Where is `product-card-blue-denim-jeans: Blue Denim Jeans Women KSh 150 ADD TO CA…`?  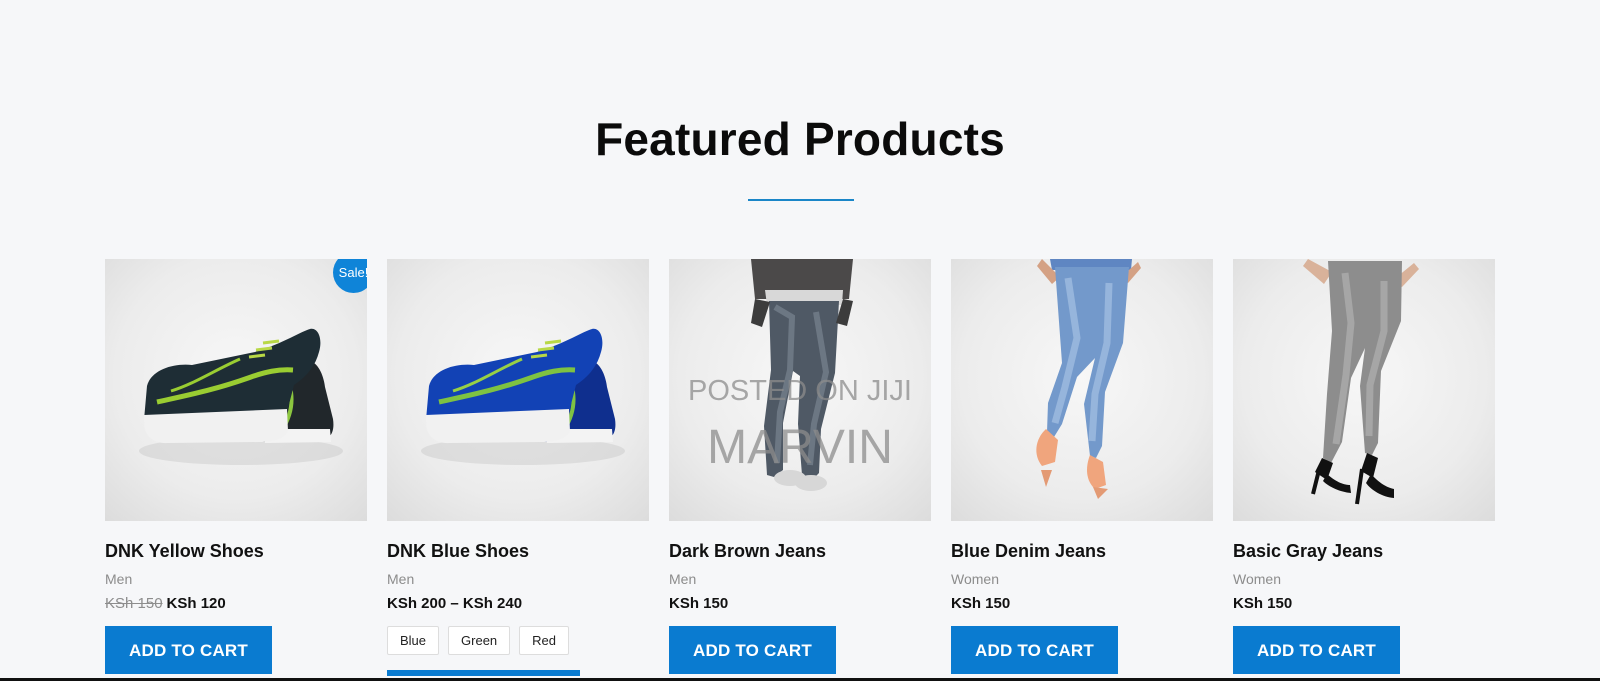 product-card-blue-denim-jeans: Blue Denim Jeans Women KSh 150 ADD TO CA… is located at coordinates (1082, 466).